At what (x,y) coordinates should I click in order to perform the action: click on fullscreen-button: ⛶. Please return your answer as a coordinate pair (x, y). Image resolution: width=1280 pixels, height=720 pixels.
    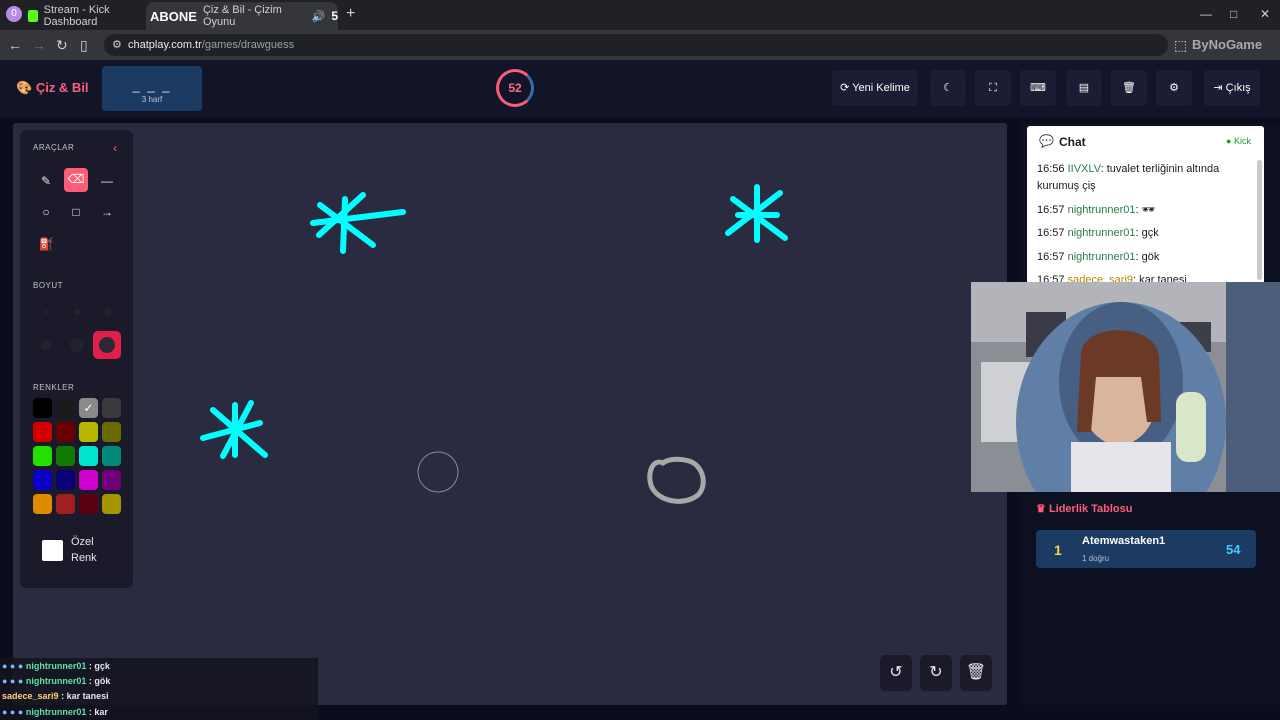
    Looking at the image, I should click on (993, 88).